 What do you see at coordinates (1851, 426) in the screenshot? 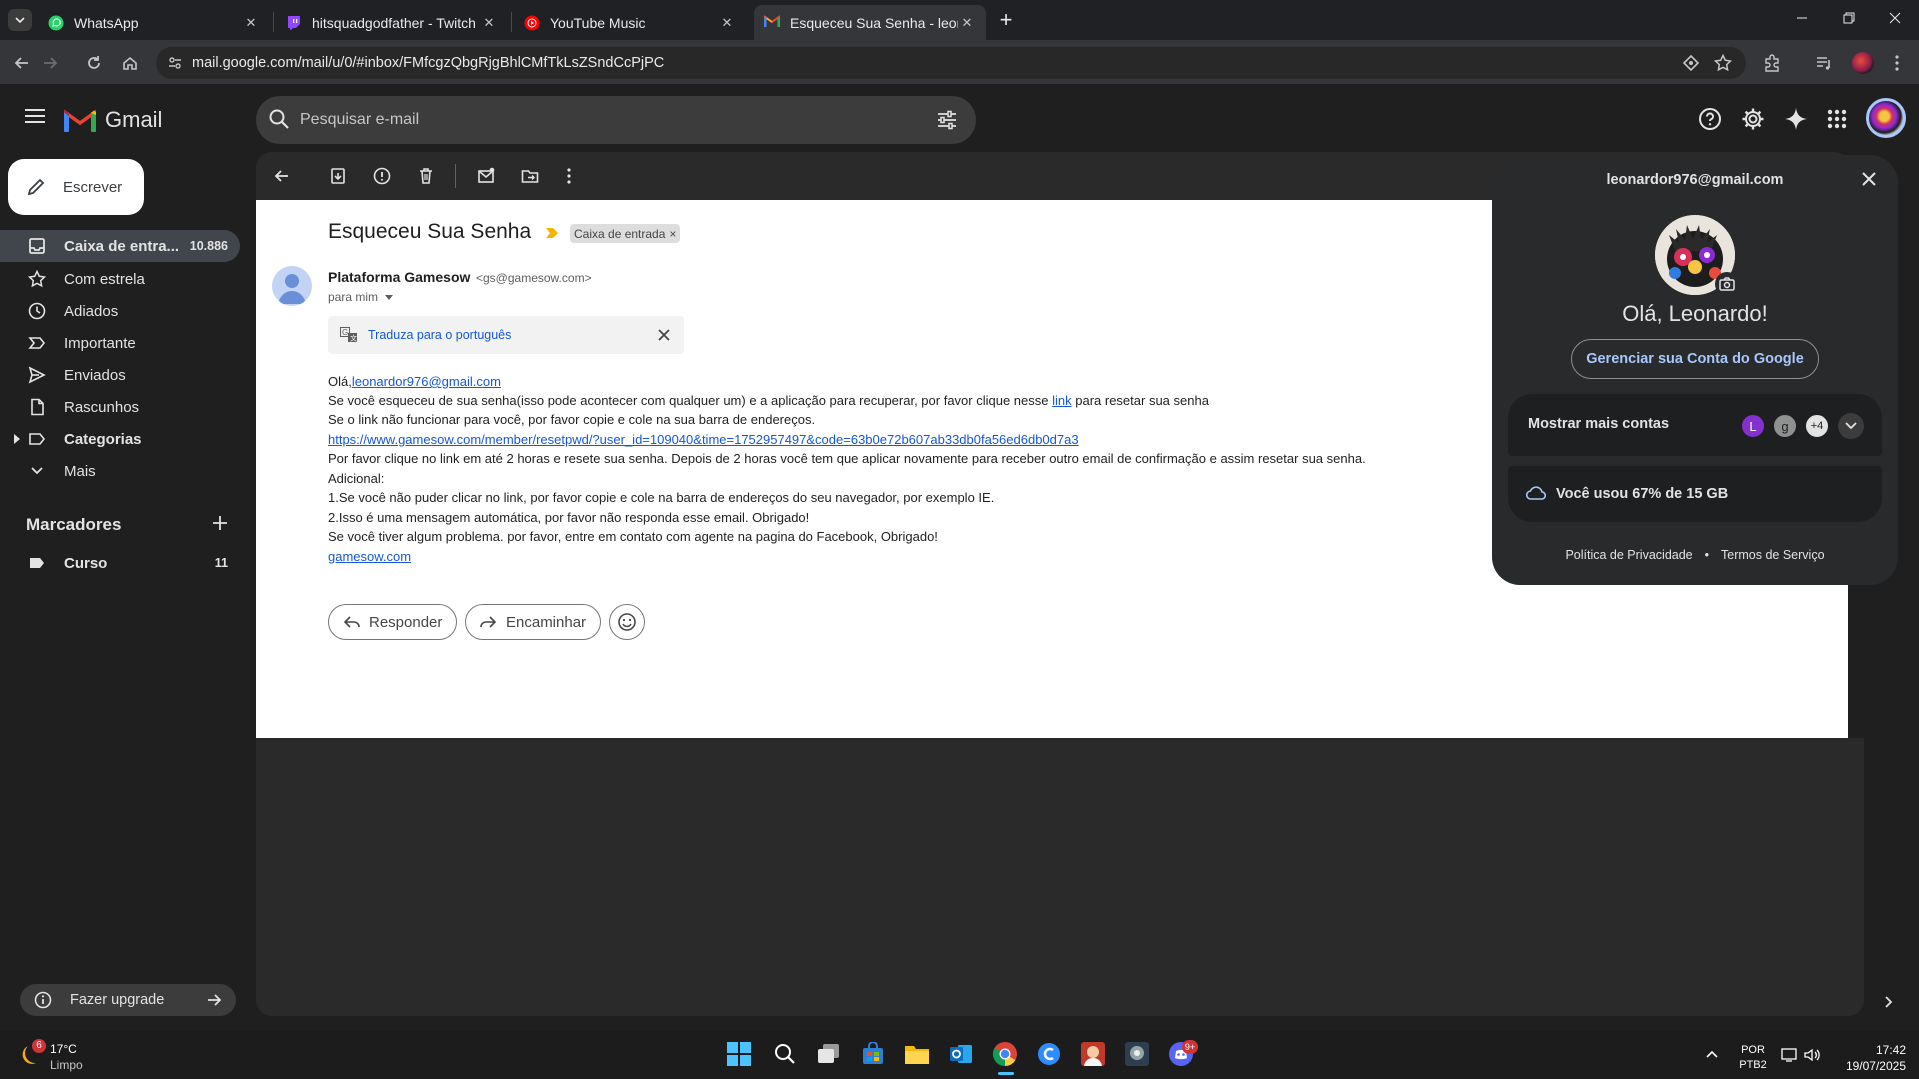
I see `expand-accounts-button` at bounding box center [1851, 426].